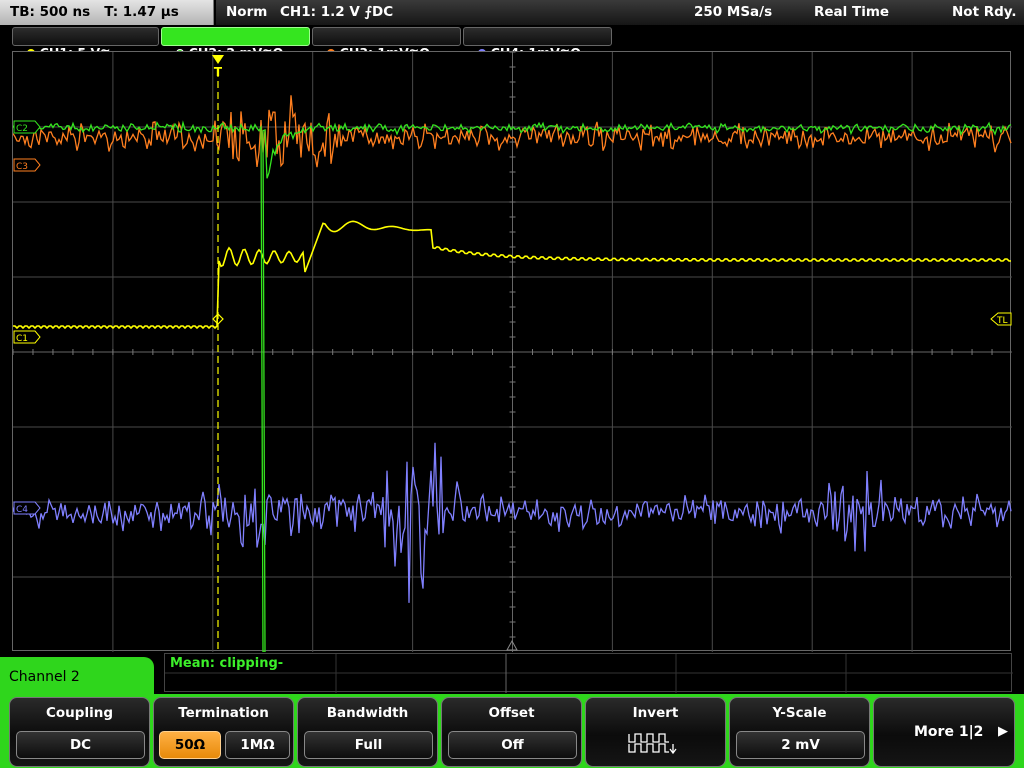 This screenshot has width=1024, height=768. I want to click on bandwidth-softkey: Bandwidth Full, so click(367, 732).